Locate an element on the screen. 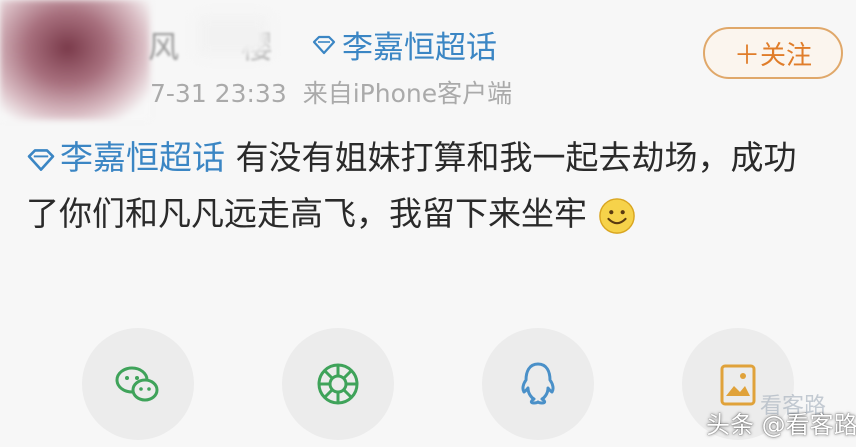 This screenshot has width=856, height=447. watermark: 头条 @看客路 is located at coordinates (781, 422).